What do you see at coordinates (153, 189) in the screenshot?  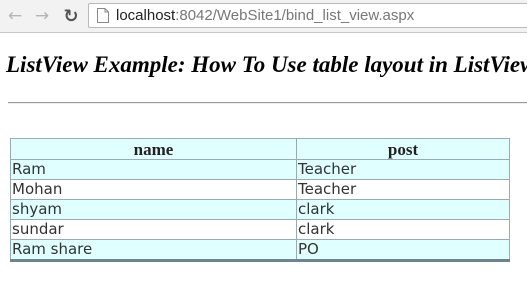 I see `cell-name: Mohan` at bounding box center [153, 189].